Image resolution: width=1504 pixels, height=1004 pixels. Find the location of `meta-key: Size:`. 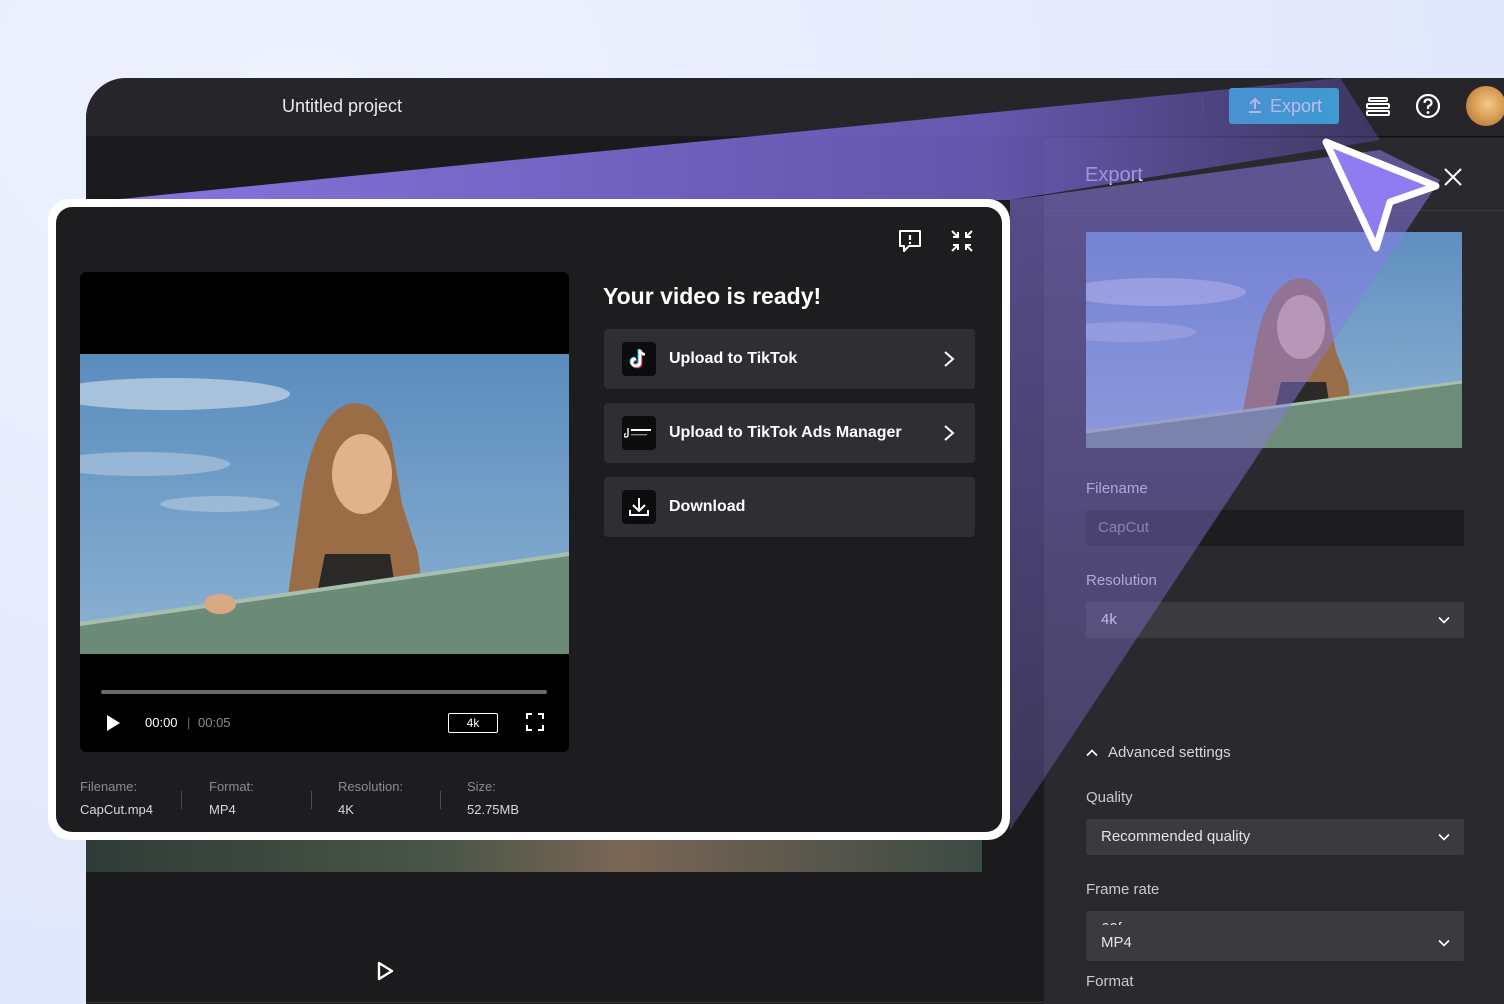

meta-key: Size: is located at coordinates (481, 786).